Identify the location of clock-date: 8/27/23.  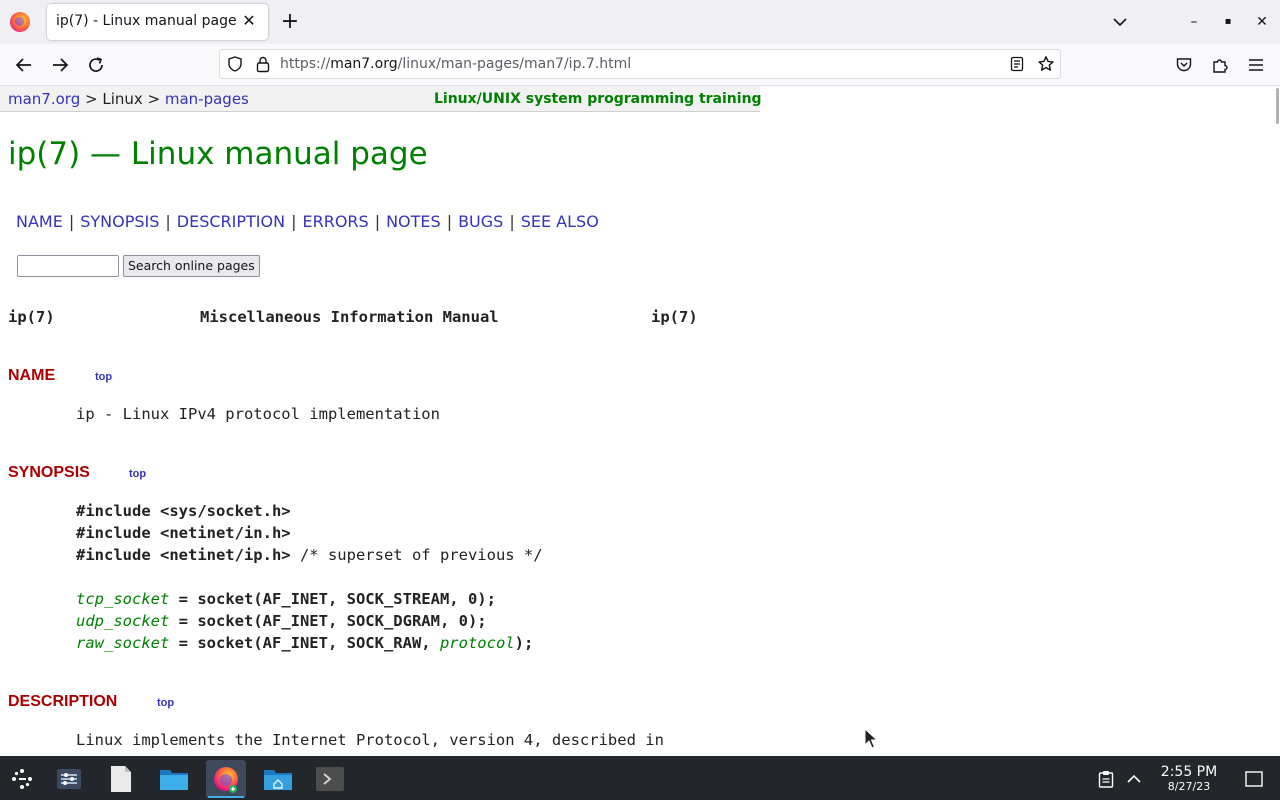
(1189, 786).